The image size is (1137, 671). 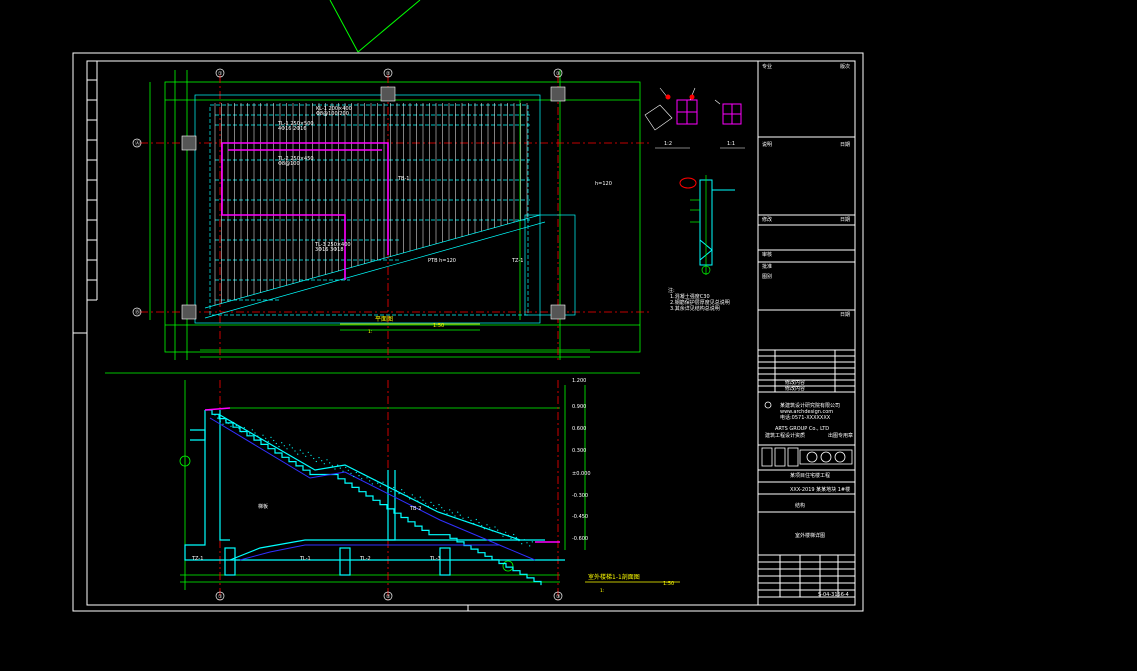 What do you see at coordinates (332, 114) in the screenshot?
I see `svg-text: Φ8@100/200` at bounding box center [332, 114].